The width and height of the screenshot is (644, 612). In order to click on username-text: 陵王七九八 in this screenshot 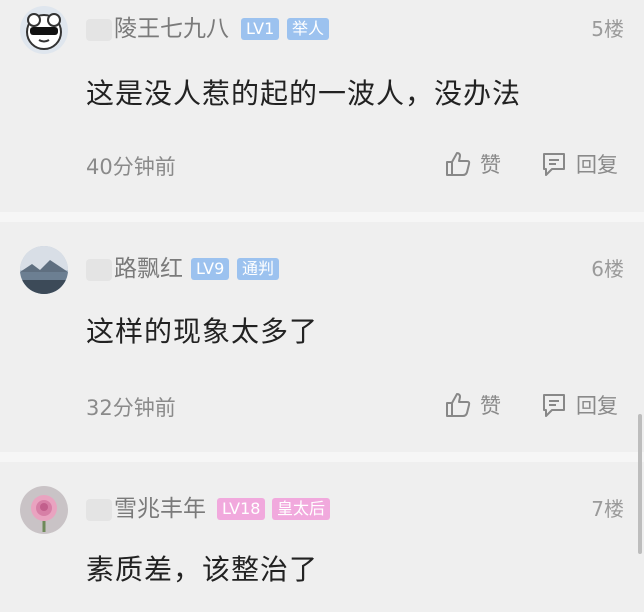, I will do `click(171, 29)`.